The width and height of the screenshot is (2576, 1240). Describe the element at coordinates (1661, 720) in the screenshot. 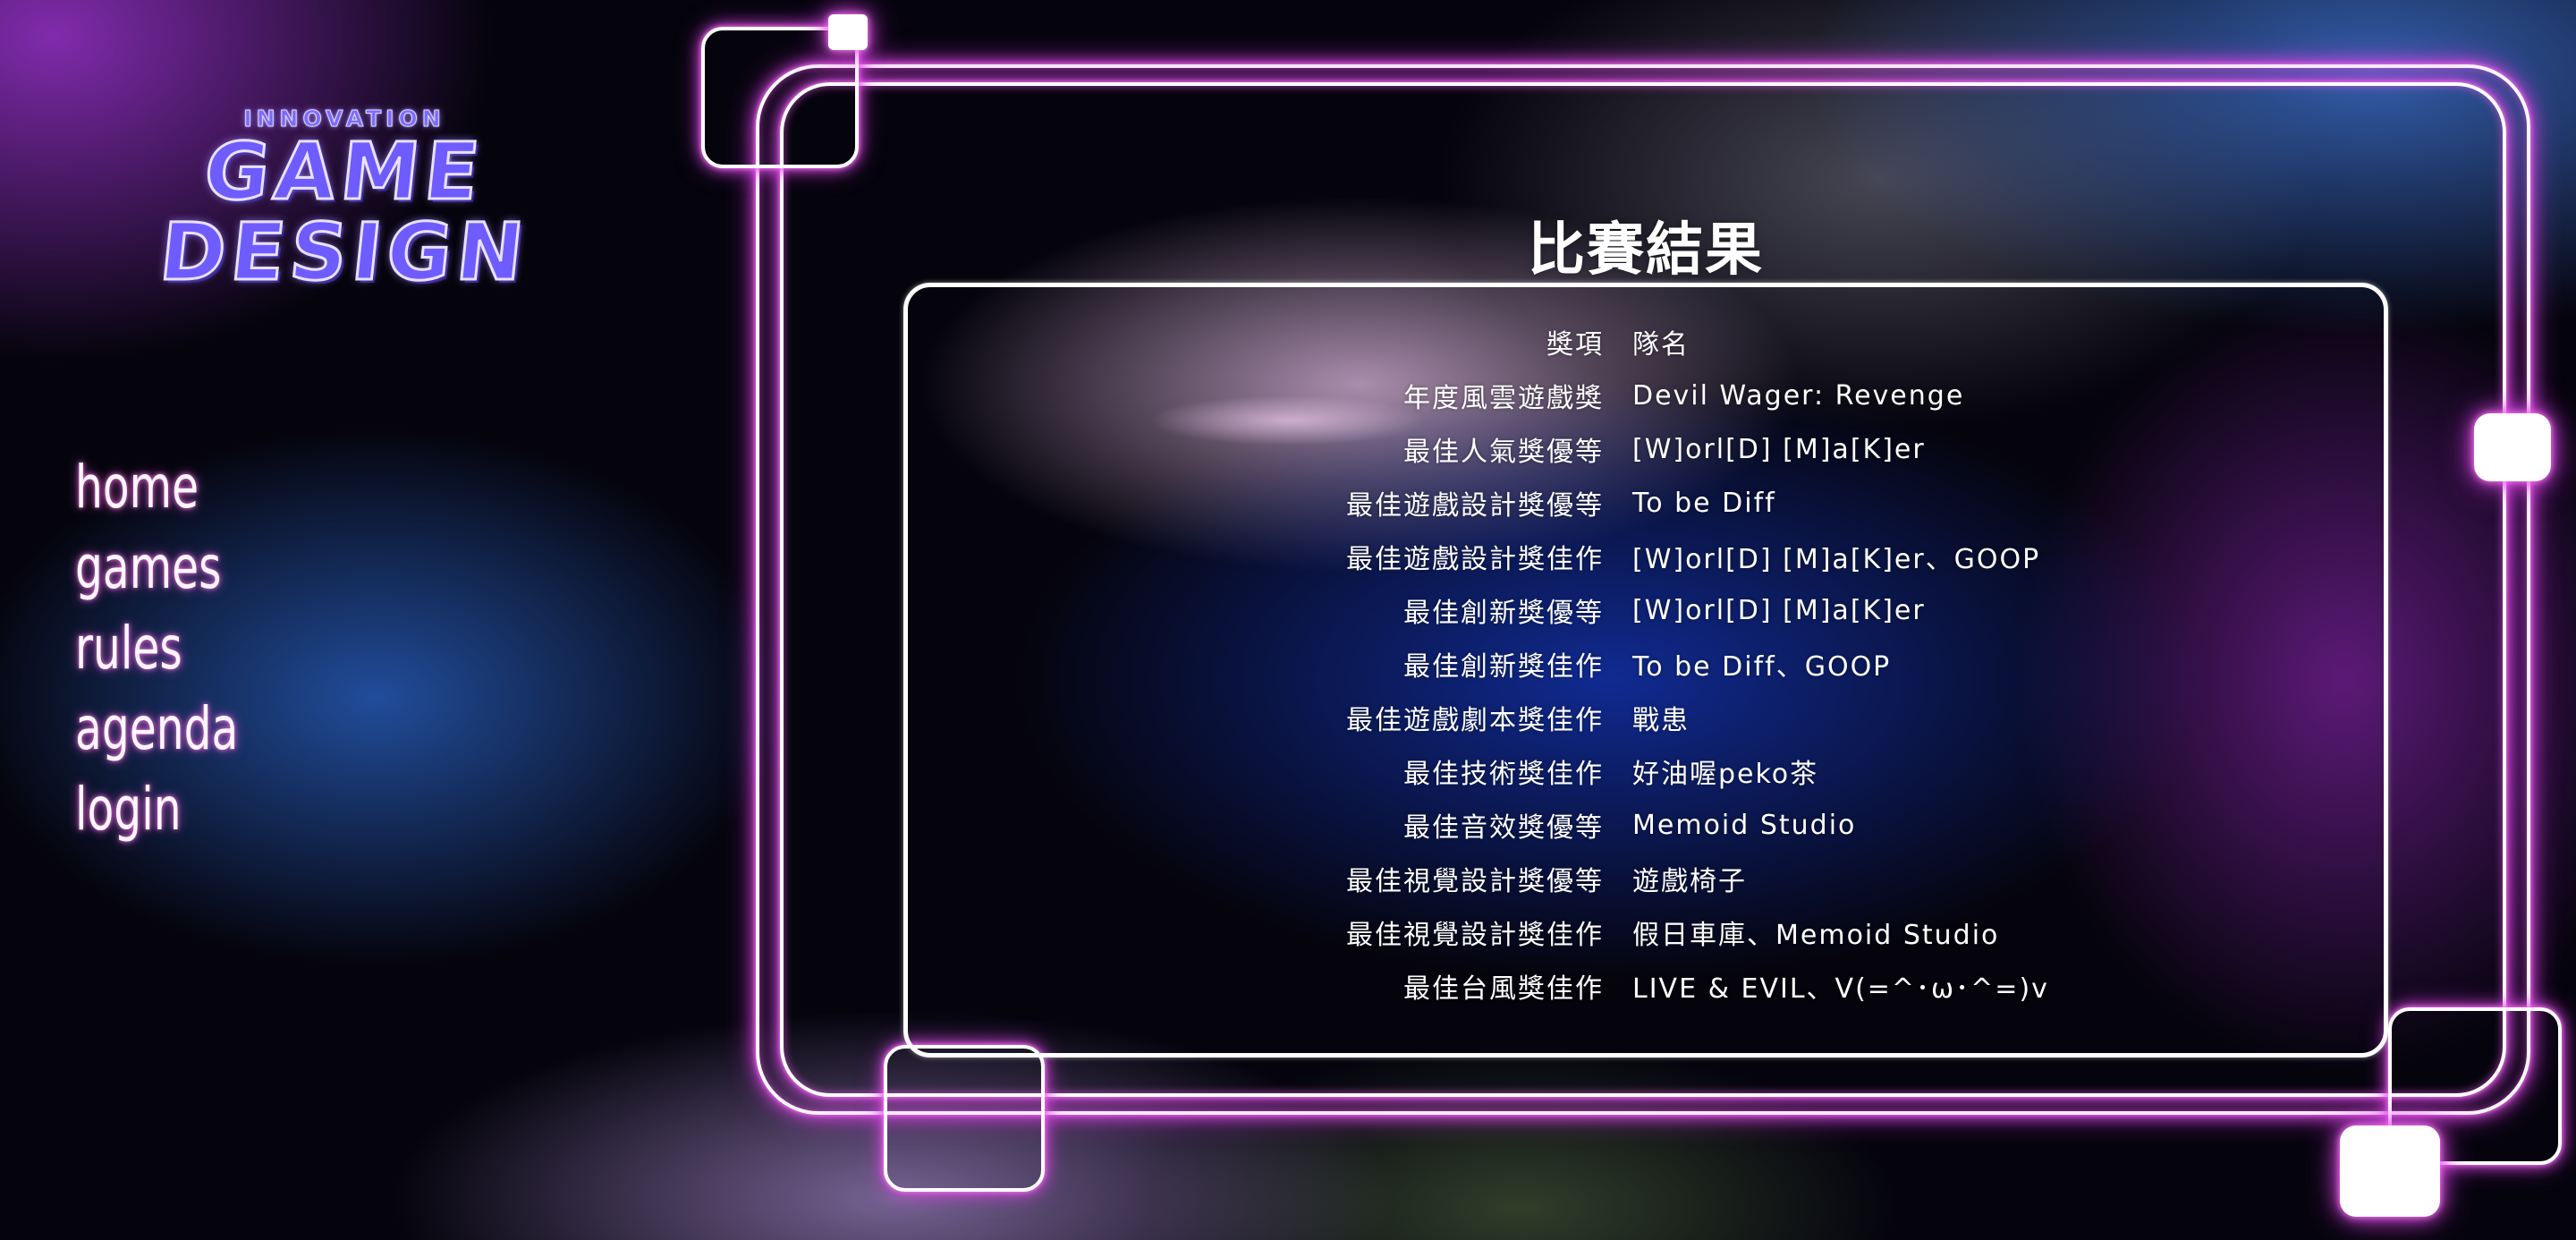

I see `team-cell: 戰患` at that location.